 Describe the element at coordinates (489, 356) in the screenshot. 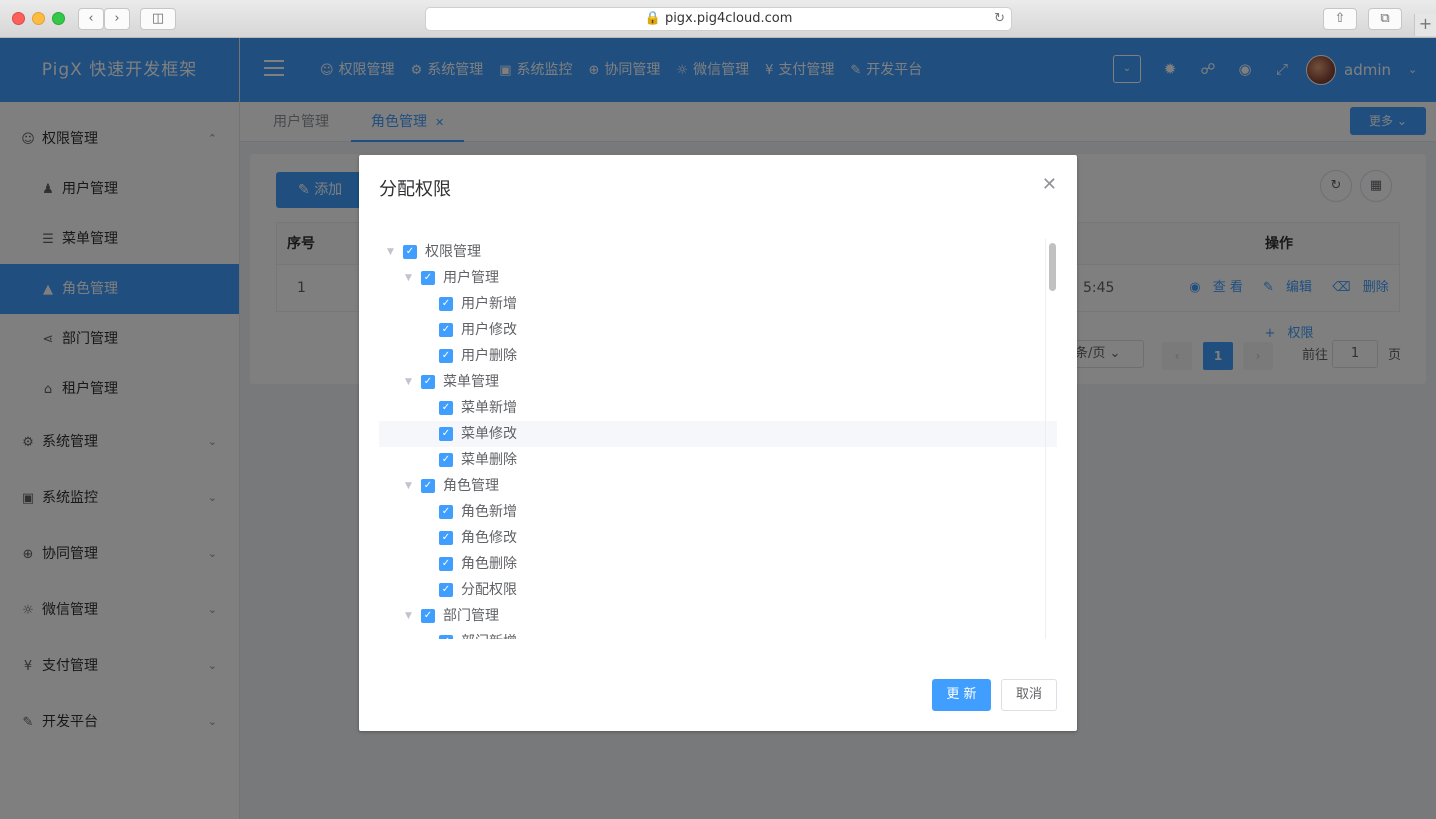

I see `tree-node-label: 用户删除` at that location.